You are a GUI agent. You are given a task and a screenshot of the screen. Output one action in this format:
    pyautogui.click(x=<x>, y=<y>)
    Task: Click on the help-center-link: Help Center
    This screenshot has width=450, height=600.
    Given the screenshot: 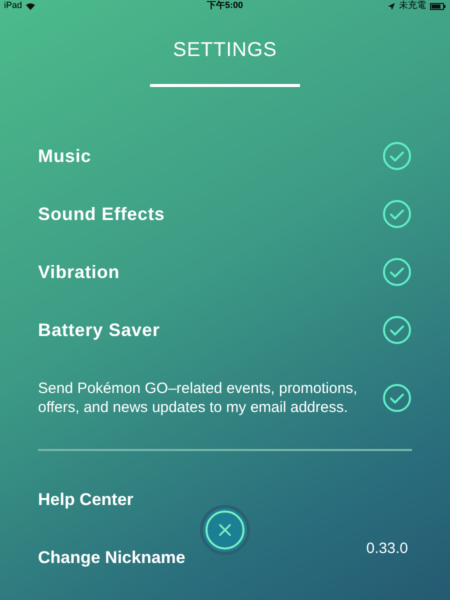 What is the action you would take?
    pyautogui.click(x=86, y=500)
    